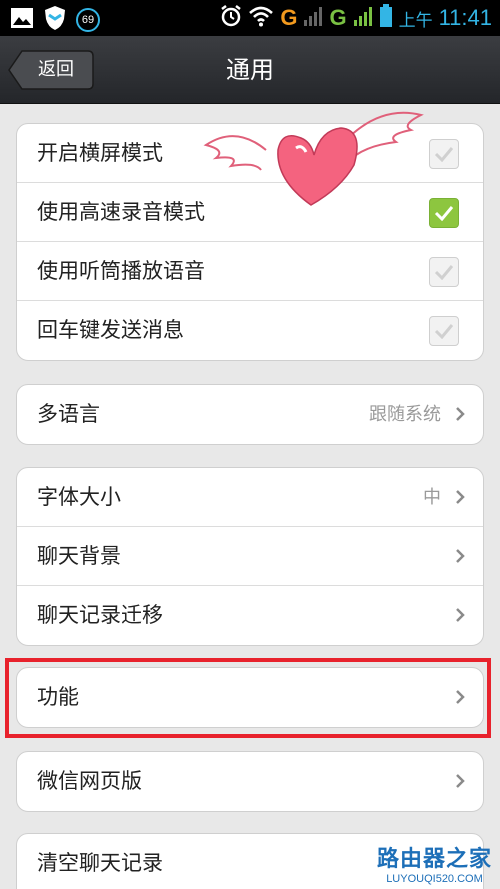 Image resolution: width=500 pixels, height=889 pixels. What do you see at coordinates (100, 153) in the screenshot?
I see `setting-label: 开启横屏模式` at bounding box center [100, 153].